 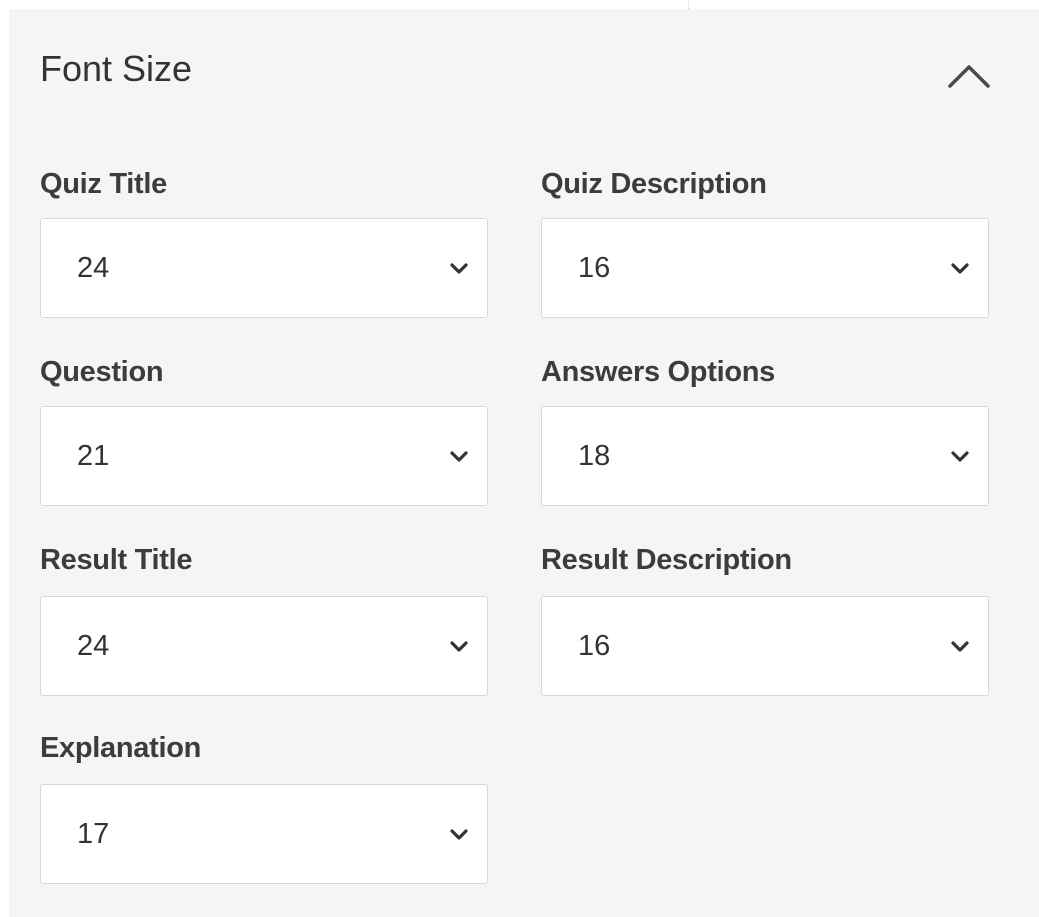 I want to click on quiz-description-value: 16, so click(x=594, y=268).